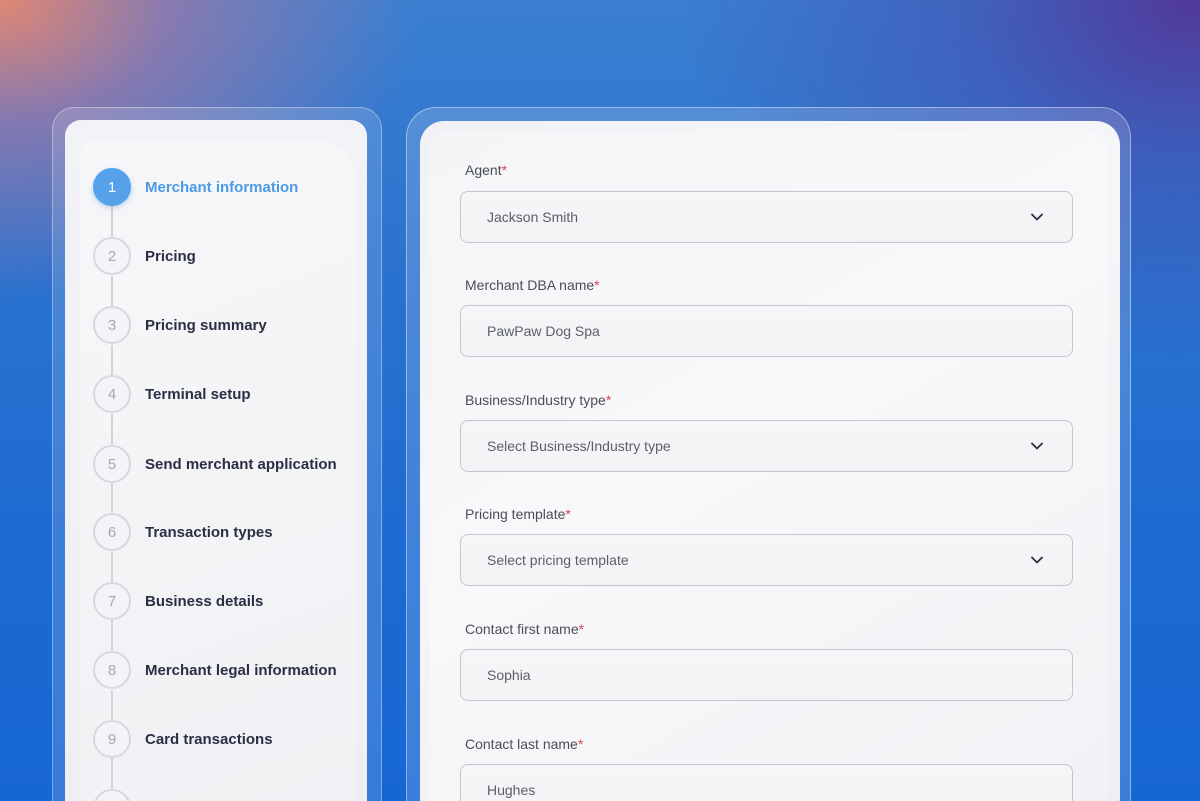 The width and height of the screenshot is (1200, 801). What do you see at coordinates (204, 601) in the screenshot?
I see `step-label: Business details` at bounding box center [204, 601].